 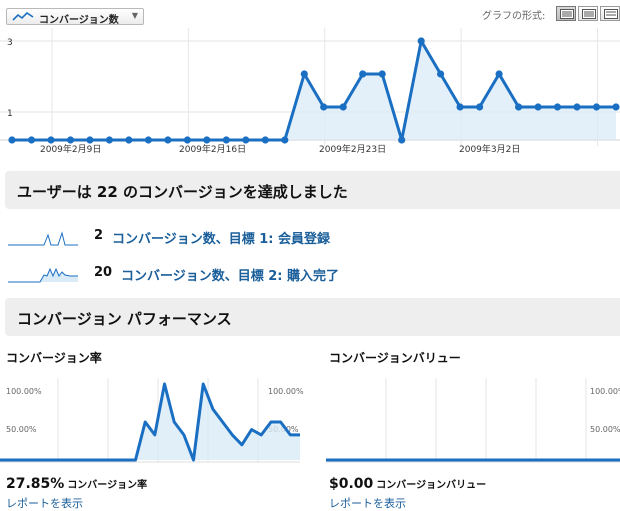 I want to click on performance-heading-bar: コンバージョン パフォーマンス, so click(x=312, y=317).